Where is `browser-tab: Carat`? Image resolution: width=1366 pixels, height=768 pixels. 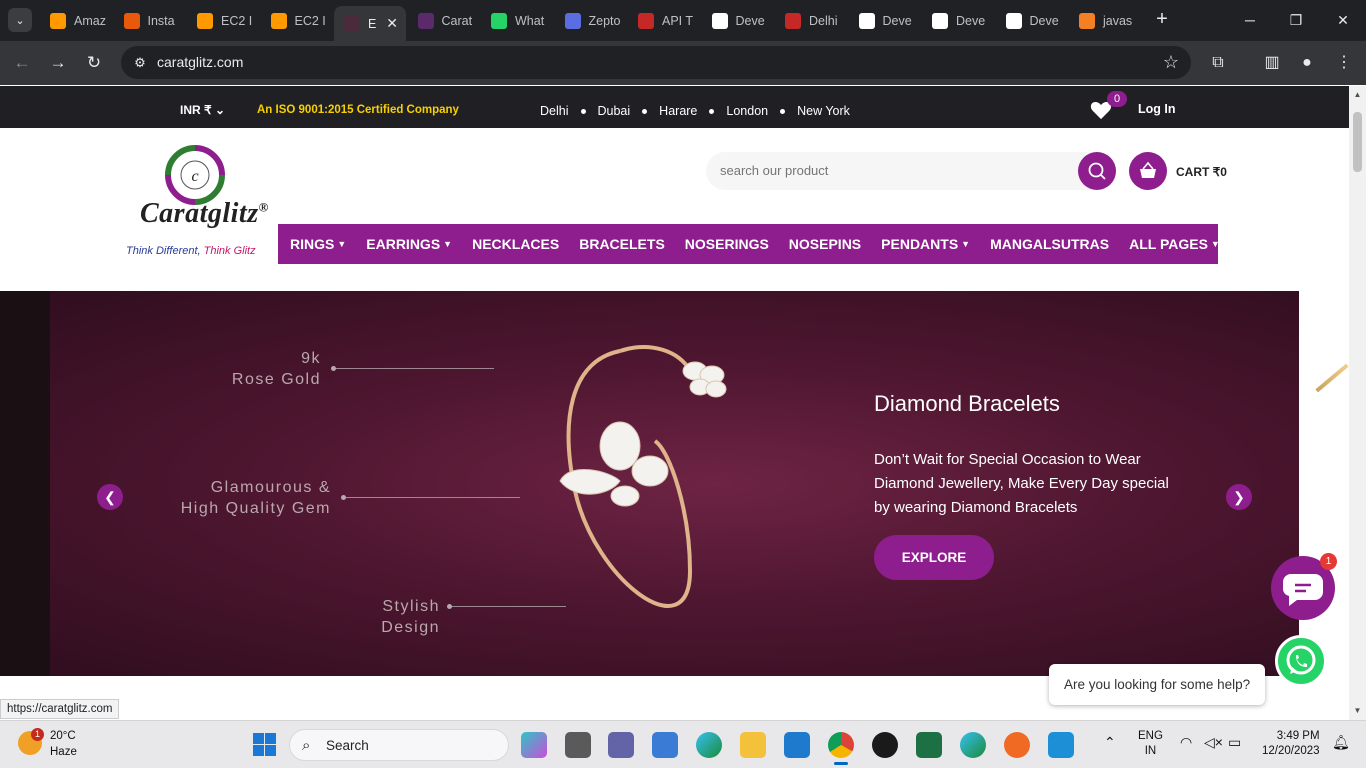
browser-tab: Carat is located at coordinates (444, 20).